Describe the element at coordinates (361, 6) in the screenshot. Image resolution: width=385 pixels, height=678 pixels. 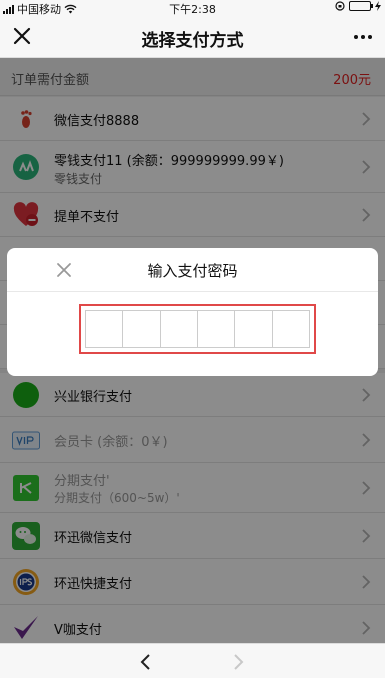
I see `battery-icon` at that location.